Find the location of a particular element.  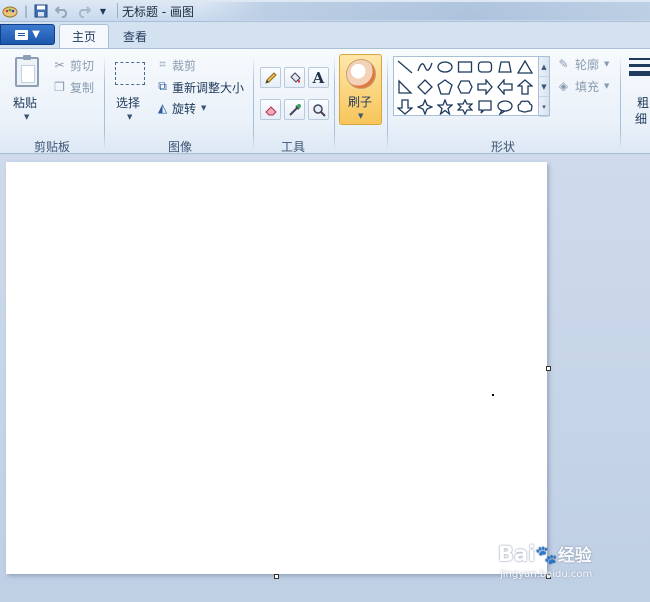

select-rectangle-icon is located at coordinates (130, 73).